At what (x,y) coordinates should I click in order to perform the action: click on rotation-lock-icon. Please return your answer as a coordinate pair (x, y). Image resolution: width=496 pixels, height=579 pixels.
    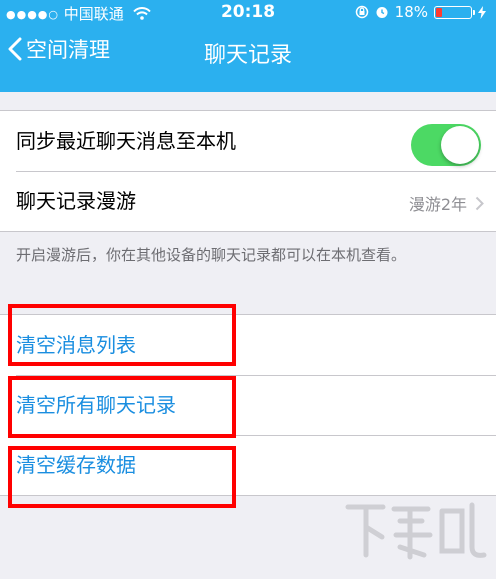
    Looking at the image, I should click on (361, 12).